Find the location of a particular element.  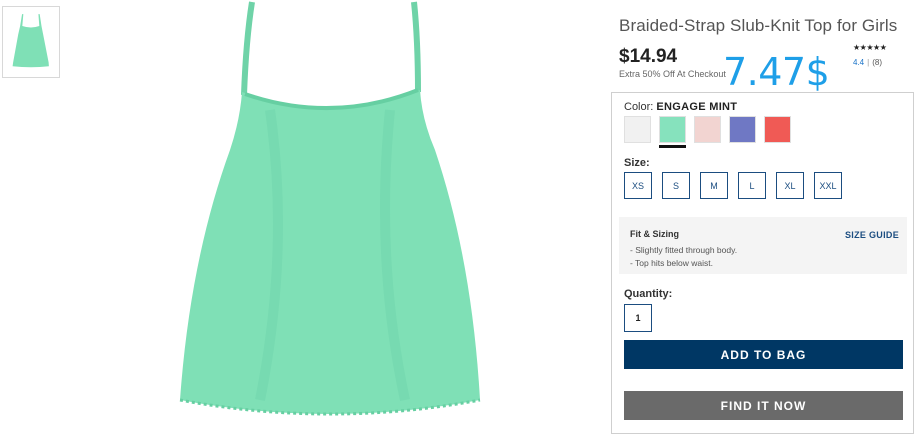

size-option-xl: XL is located at coordinates (790, 185).